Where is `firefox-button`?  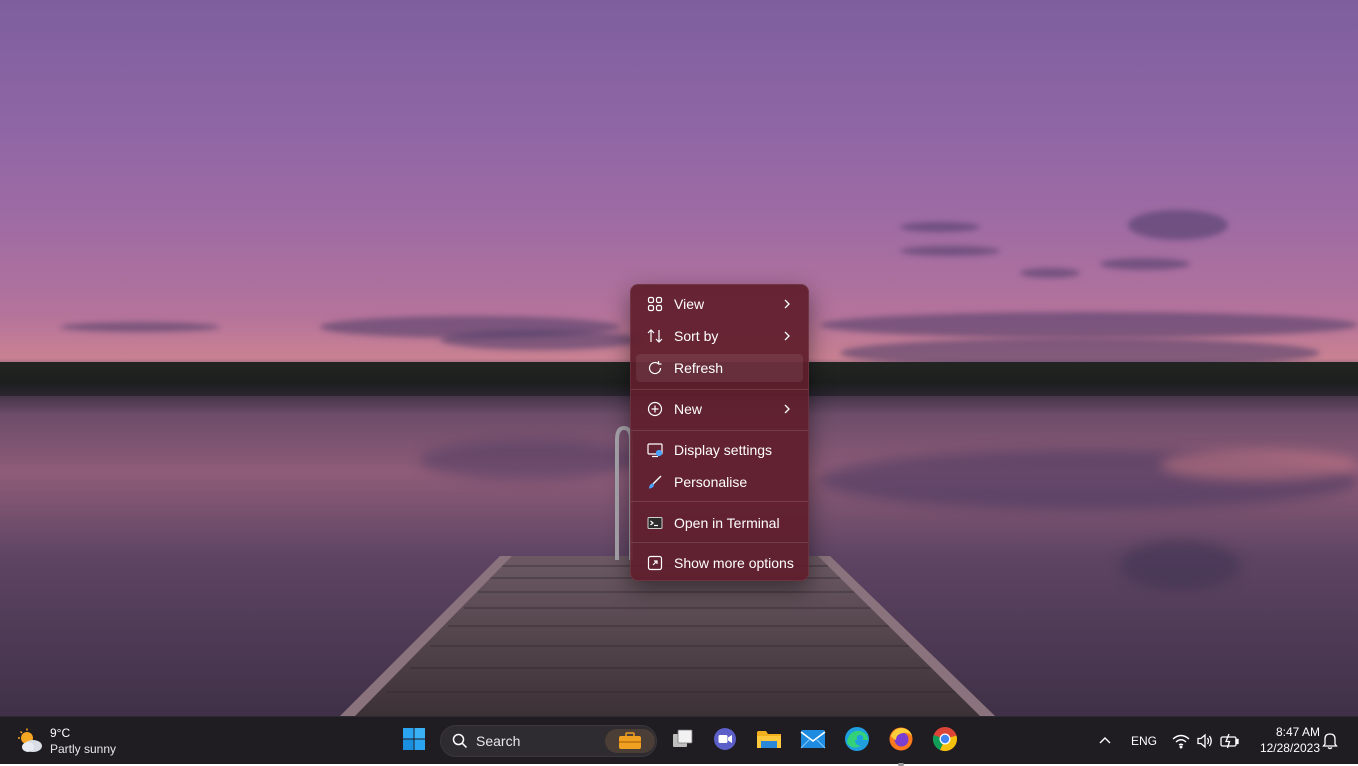
firefox-button is located at coordinates (901, 745).